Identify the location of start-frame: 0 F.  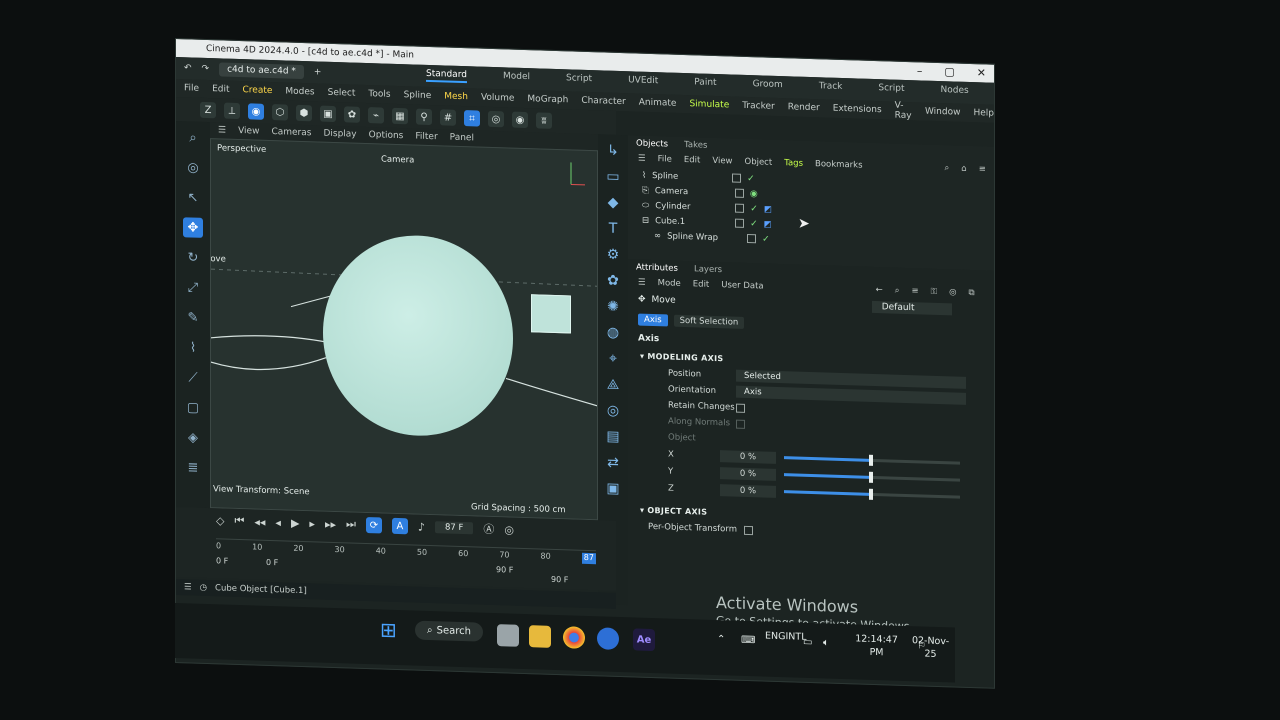
(222, 560).